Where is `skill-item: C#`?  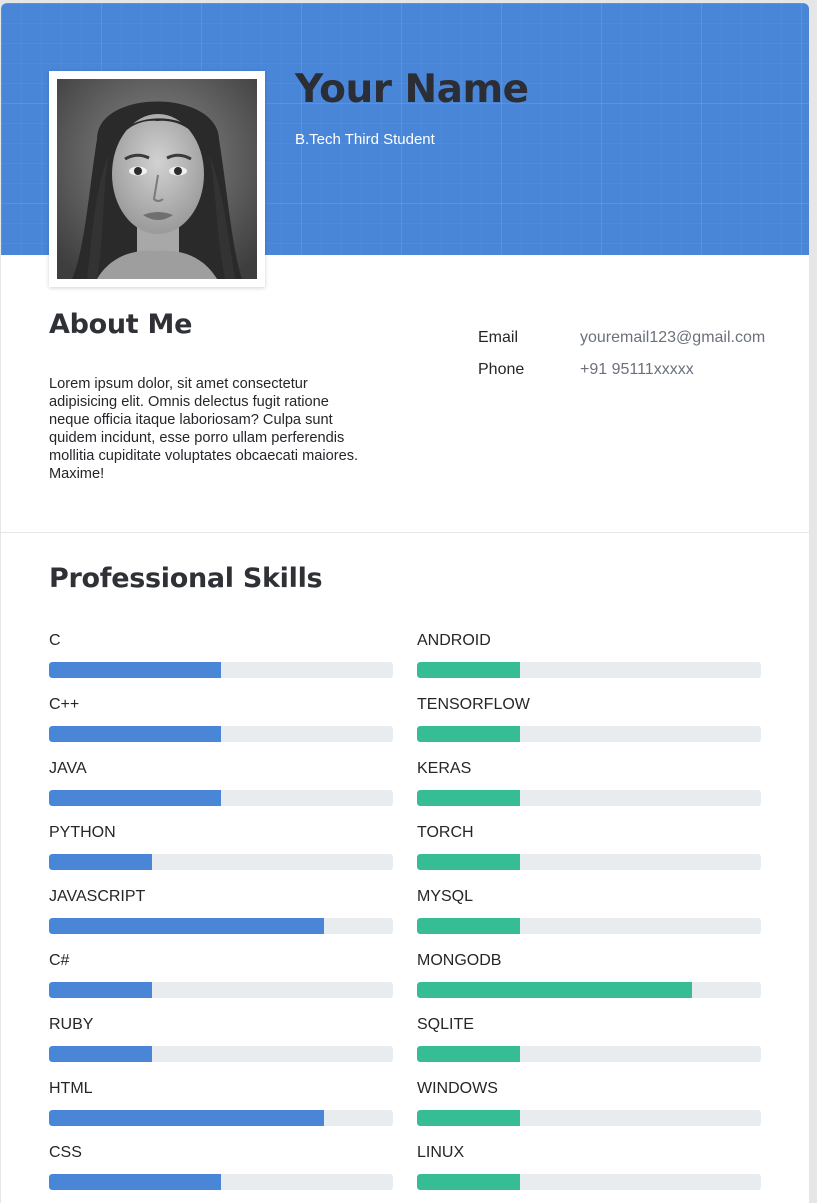
skill-item: C# is located at coordinates (221, 984).